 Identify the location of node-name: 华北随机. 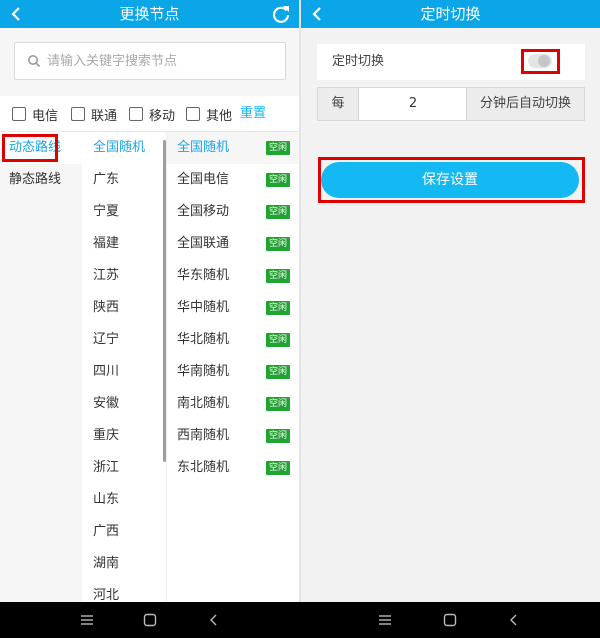
(203, 339).